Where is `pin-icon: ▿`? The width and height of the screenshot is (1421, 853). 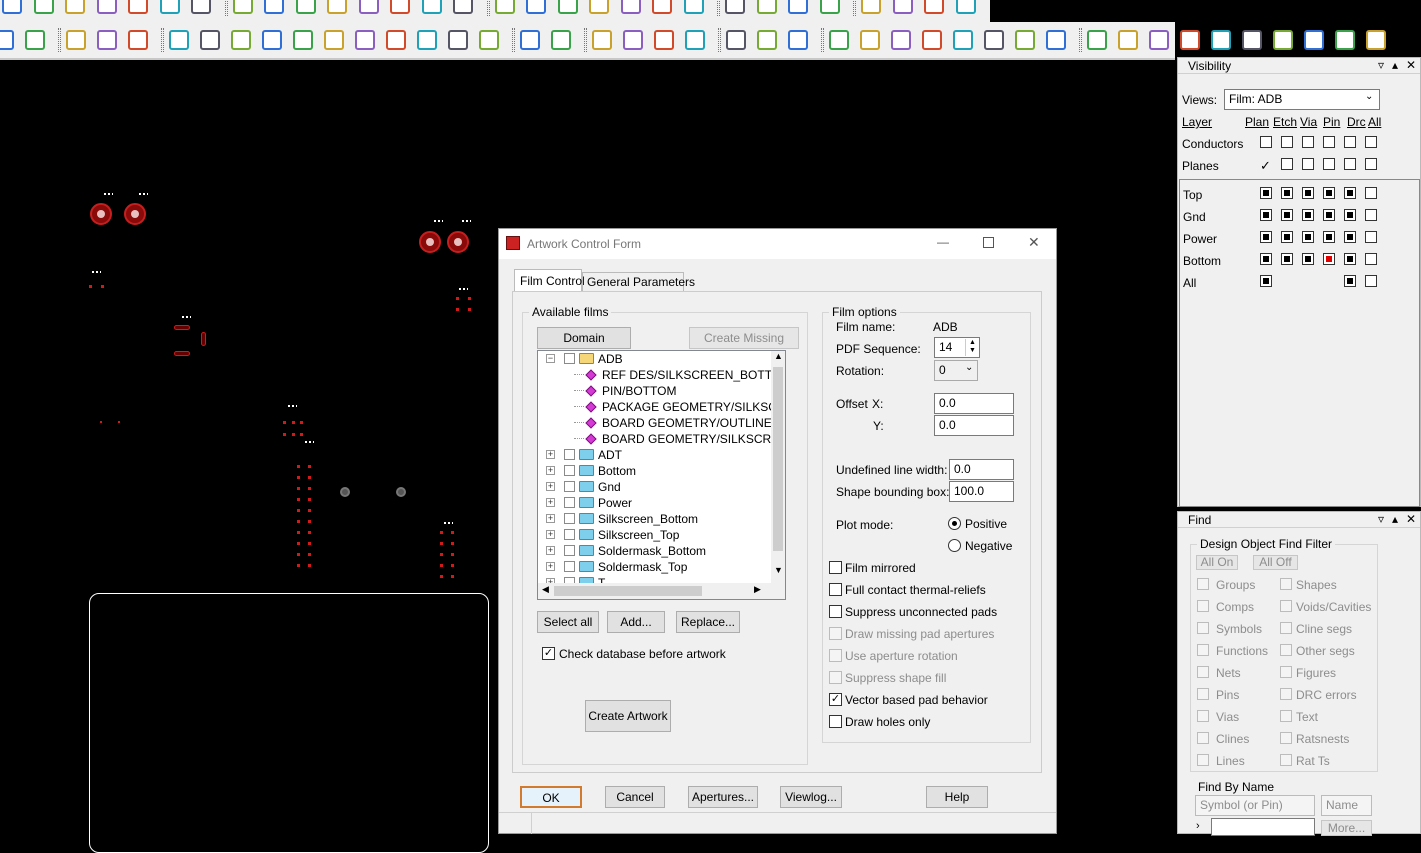
pin-icon: ▿ is located at coordinates (1381, 65).